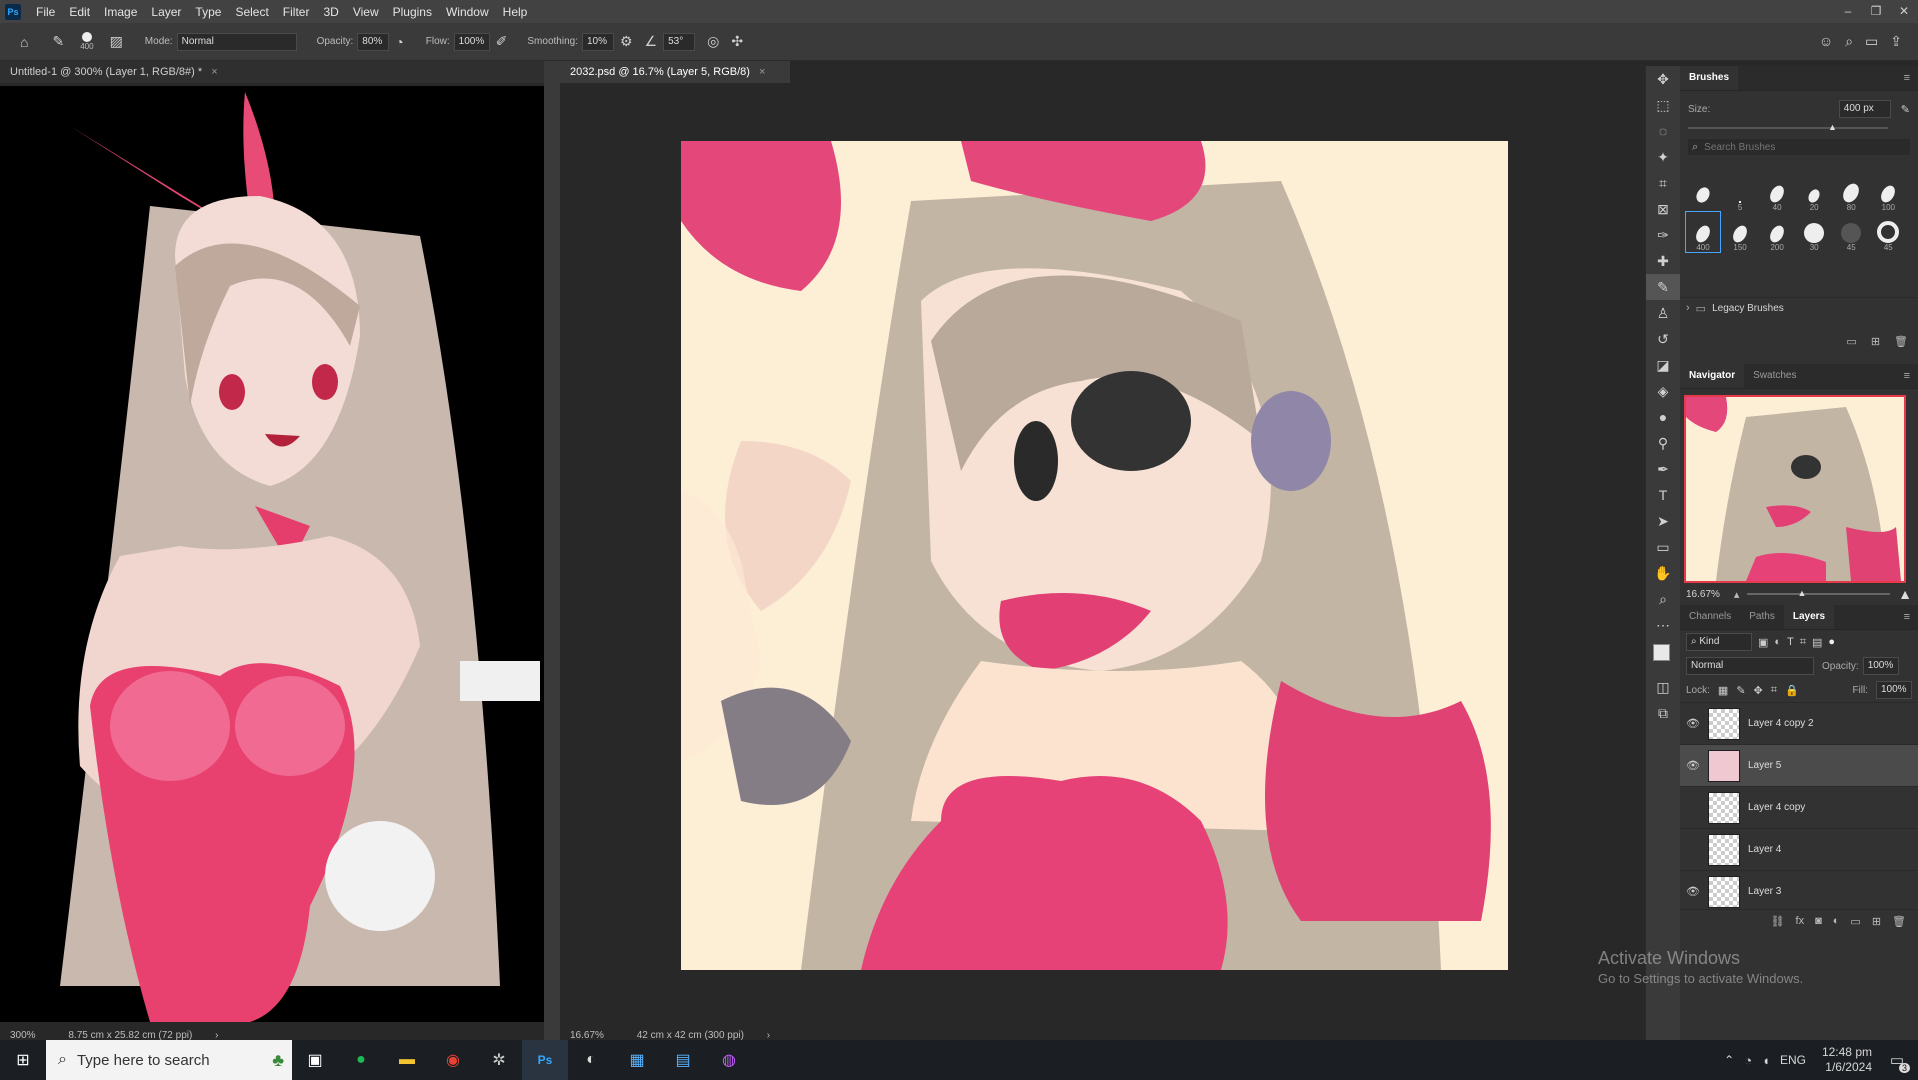 The width and height of the screenshot is (1918, 1080). I want to click on brush-preset: 150, so click(1740, 232).